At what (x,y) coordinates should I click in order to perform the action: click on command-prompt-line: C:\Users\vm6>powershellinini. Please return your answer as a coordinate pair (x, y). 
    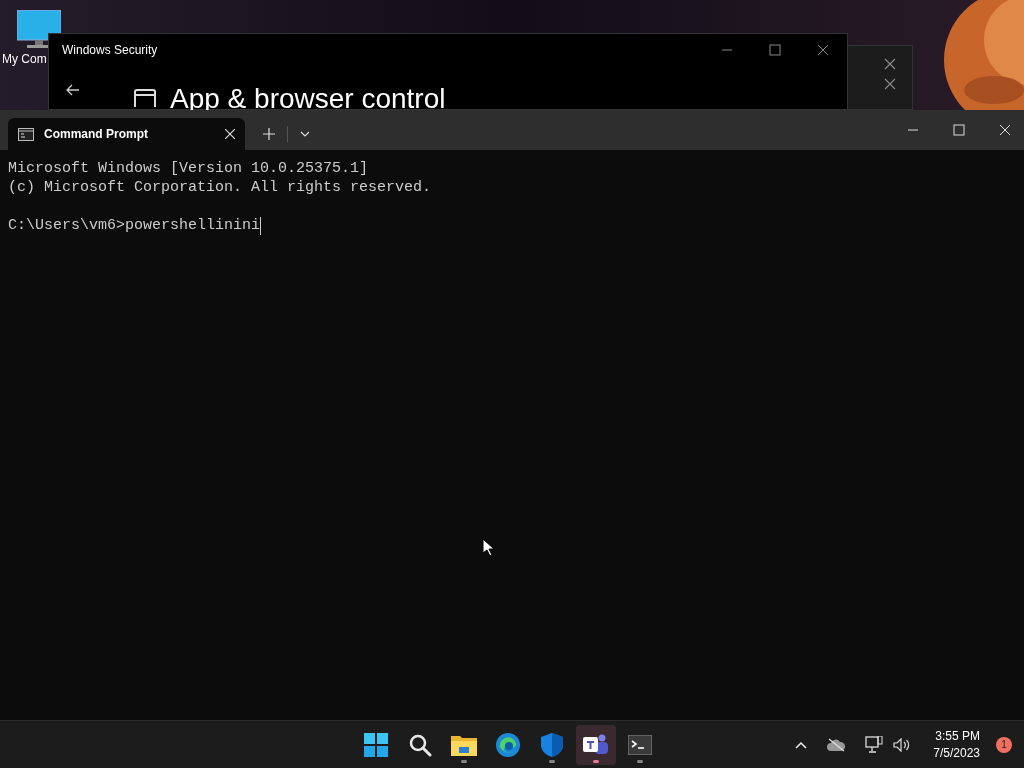
    Looking at the image, I should click on (134, 225).